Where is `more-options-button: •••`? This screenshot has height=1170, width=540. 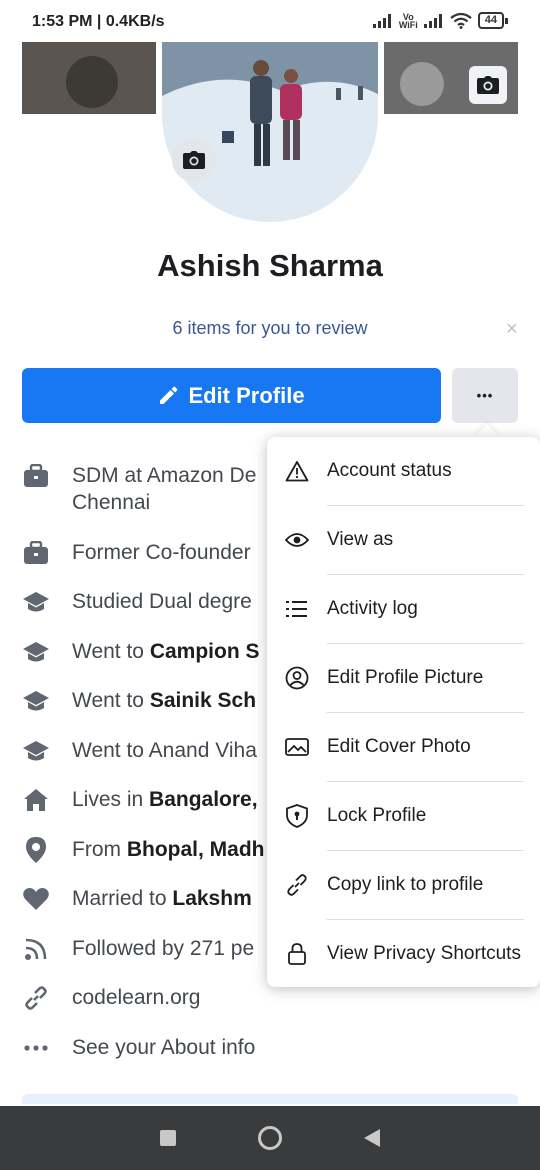
more-options-button: ••• is located at coordinates (485, 395).